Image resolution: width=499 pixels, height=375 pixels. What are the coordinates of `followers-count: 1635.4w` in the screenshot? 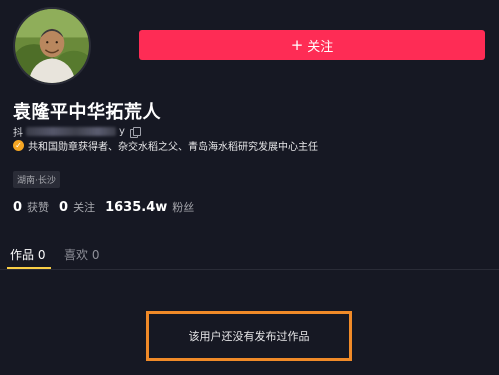 It's located at (136, 207).